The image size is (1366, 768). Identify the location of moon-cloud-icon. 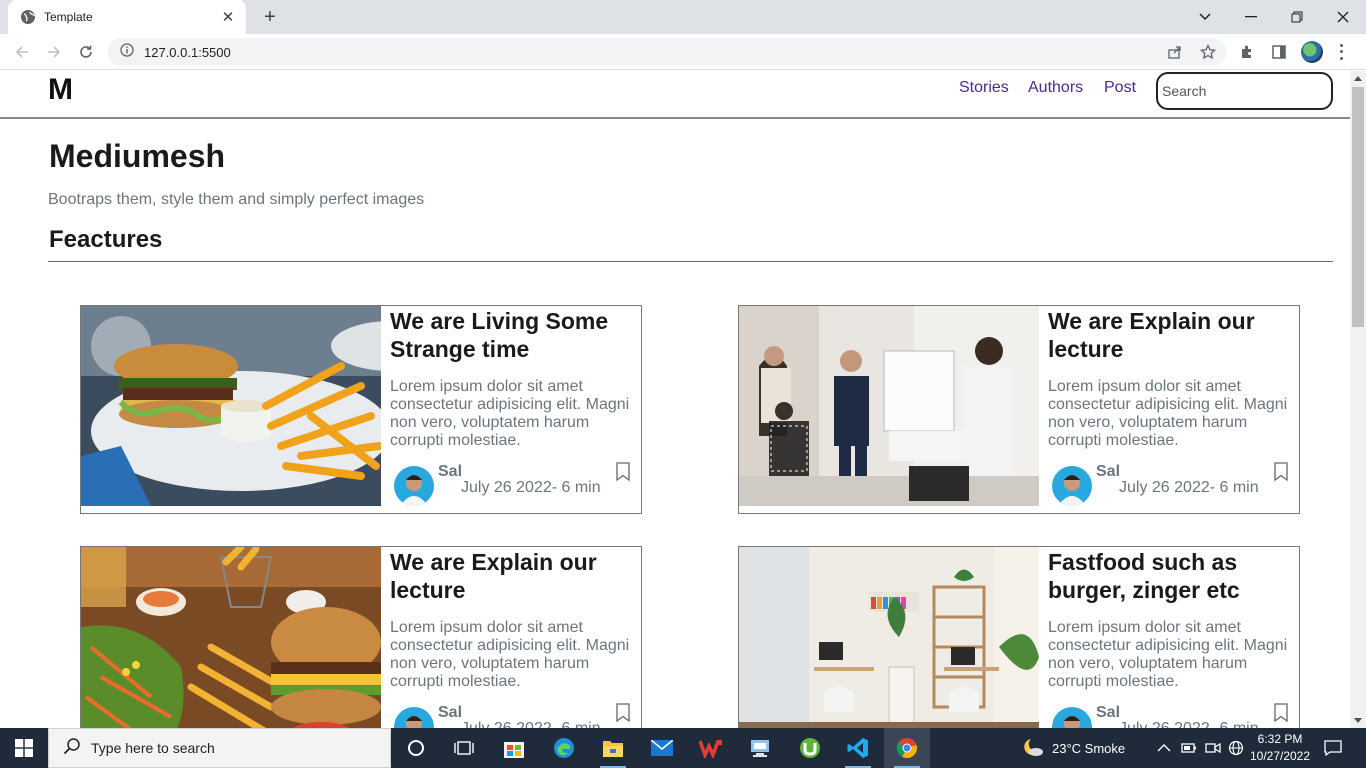
(1033, 748).